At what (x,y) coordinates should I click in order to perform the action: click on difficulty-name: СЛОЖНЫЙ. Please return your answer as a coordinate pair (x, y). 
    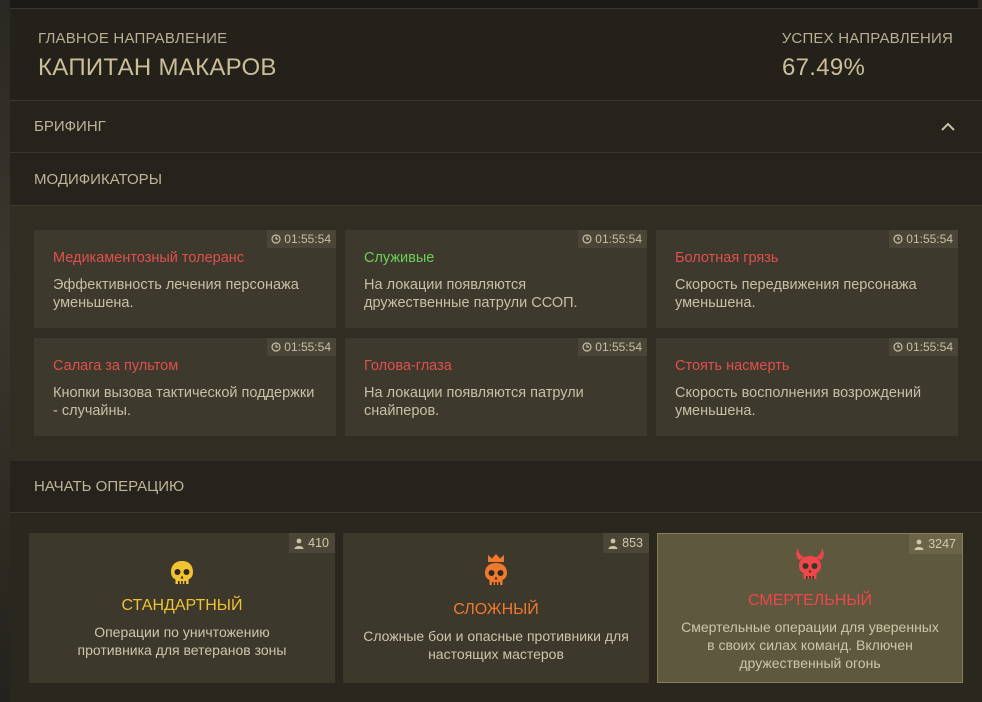
    Looking at the image, I should click on (496, 609).